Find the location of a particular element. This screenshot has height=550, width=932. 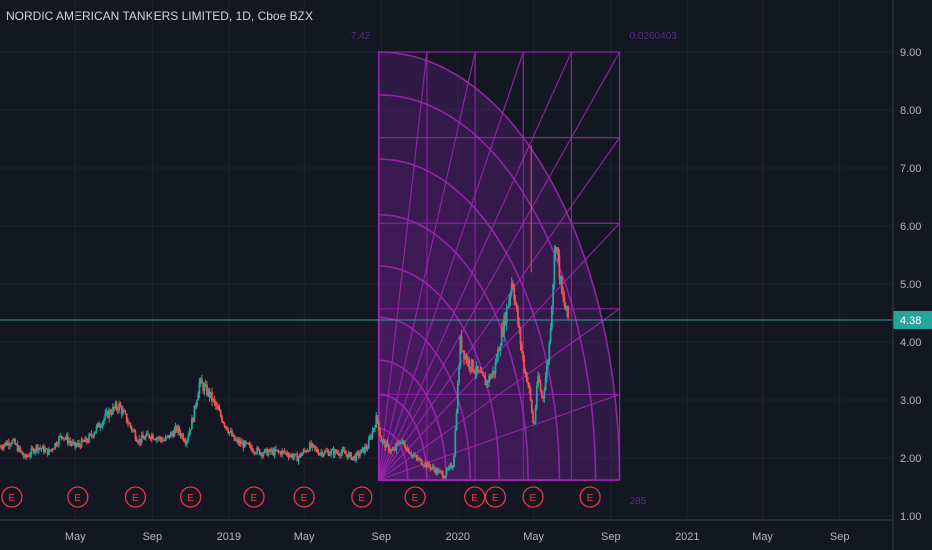

fib-label-top-left: 7.42 is located at coordinates (361, 36).